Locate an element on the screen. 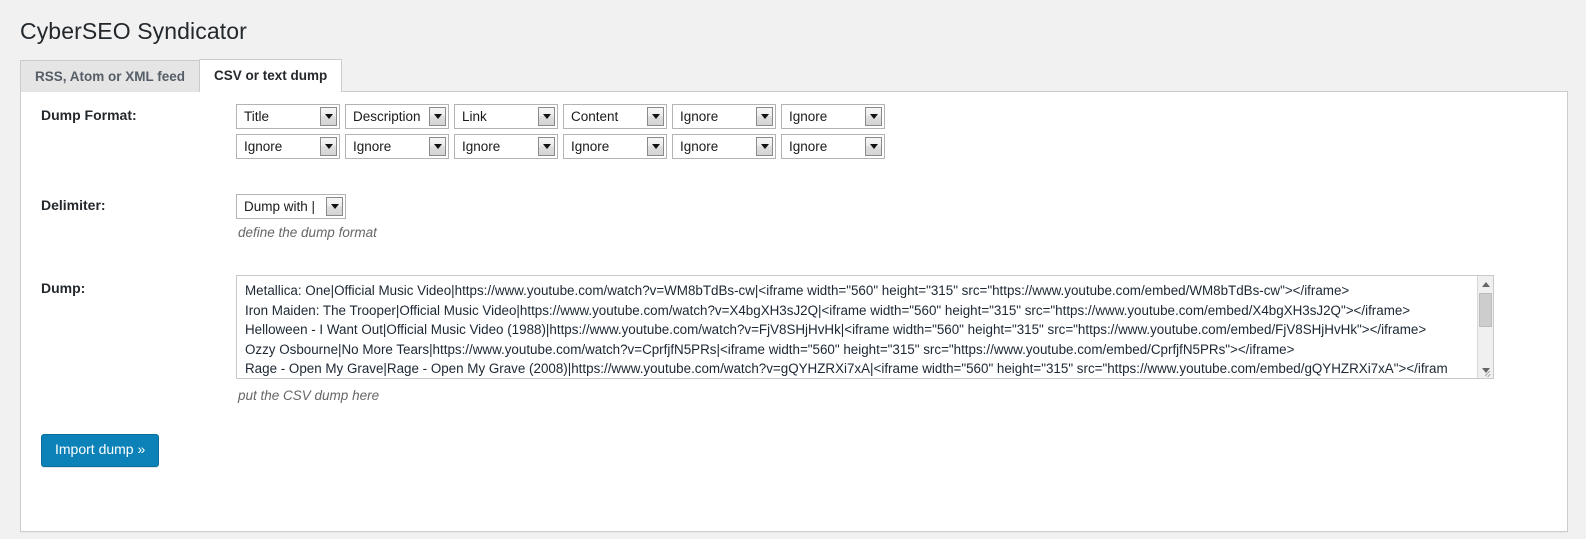 The height and width of the screenshot is (539, 1586). dump-format-select-2: Description is located at coordinates (397, 116).